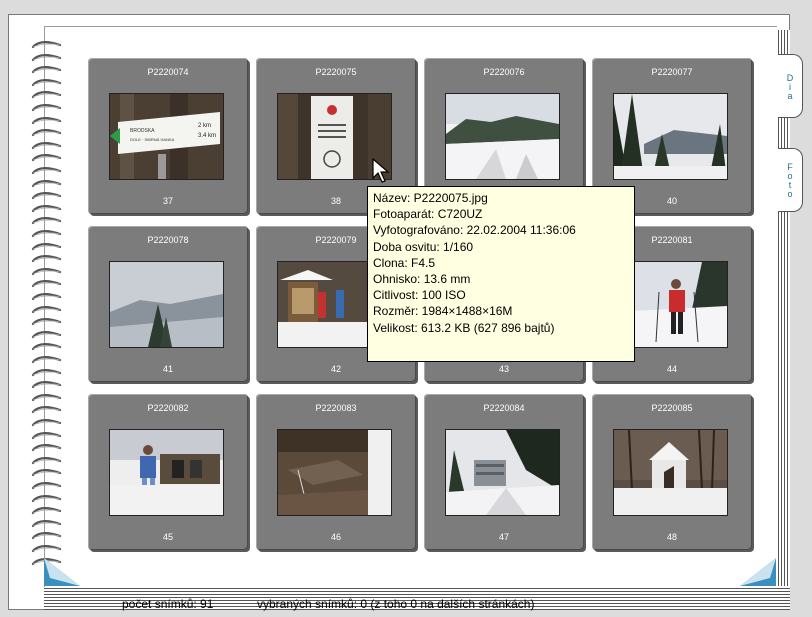  What do you see at coordinates (503, 537) in the screenshot?
I see `slide-number: 47` at bounding box center [503, 537].